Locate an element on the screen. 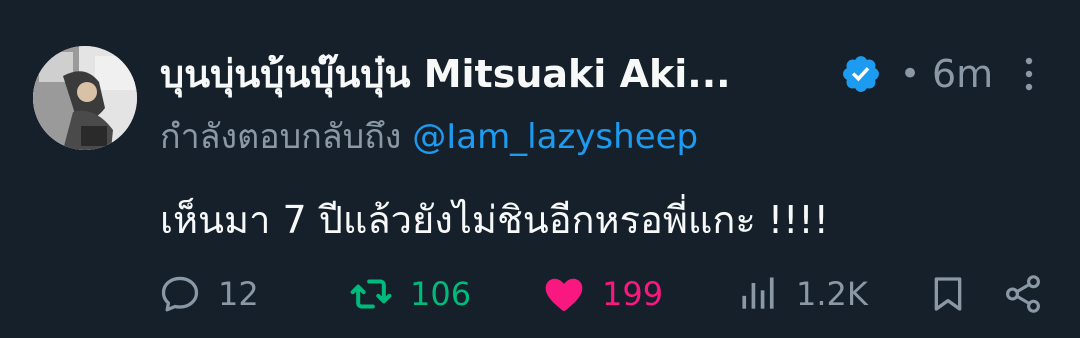 The height and width of the screenshot is (338, 1080). like-button: 199 is located at coordinates (602, 294).